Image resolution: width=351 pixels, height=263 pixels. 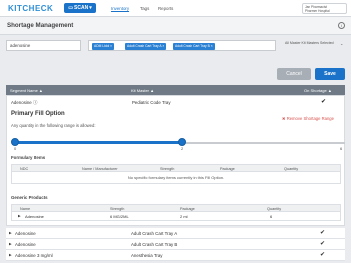 I want to click on generic-products-title: Generic Products, so click(x=29, y=197).